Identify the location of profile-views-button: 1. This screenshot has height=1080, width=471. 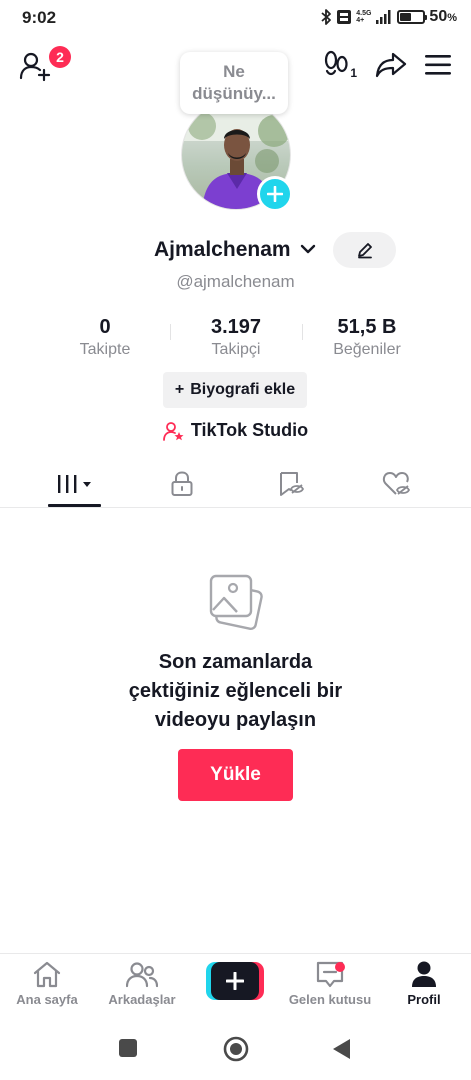
(340, 65).